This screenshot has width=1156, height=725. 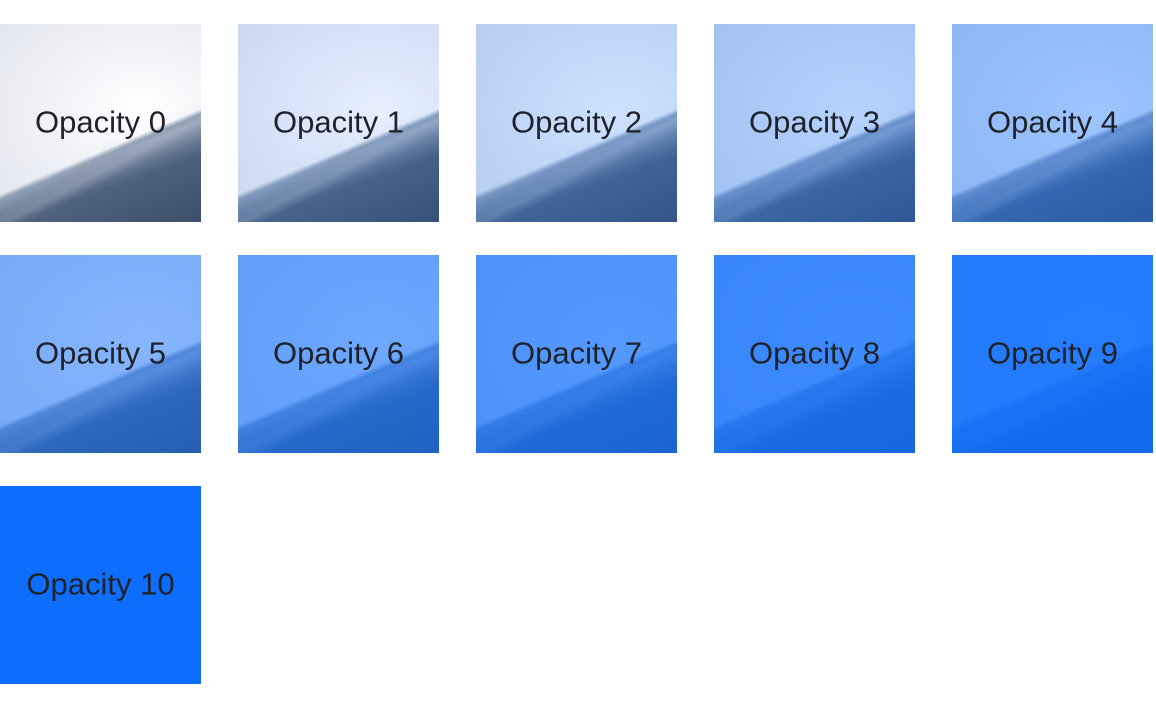 I want to click on opacity-tile-10: Opacity 10, so click(x=100, y=585).